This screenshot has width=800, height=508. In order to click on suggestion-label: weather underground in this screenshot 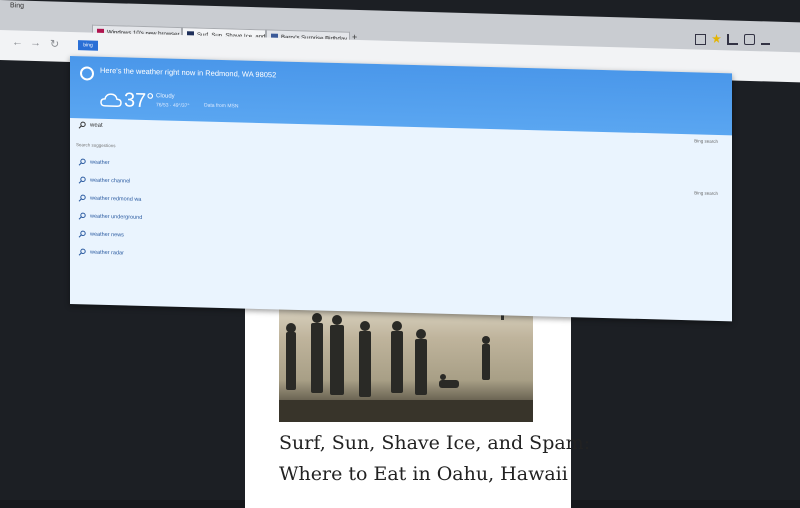, I will do `click(116, 217)`.